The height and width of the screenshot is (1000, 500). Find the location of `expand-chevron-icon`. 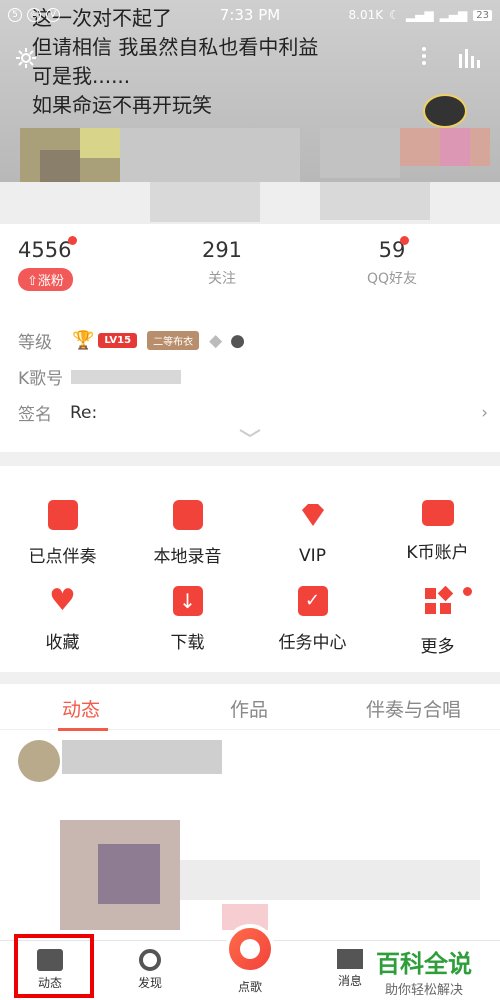

expand-chevron-icon is located at coordinates (250, 433).